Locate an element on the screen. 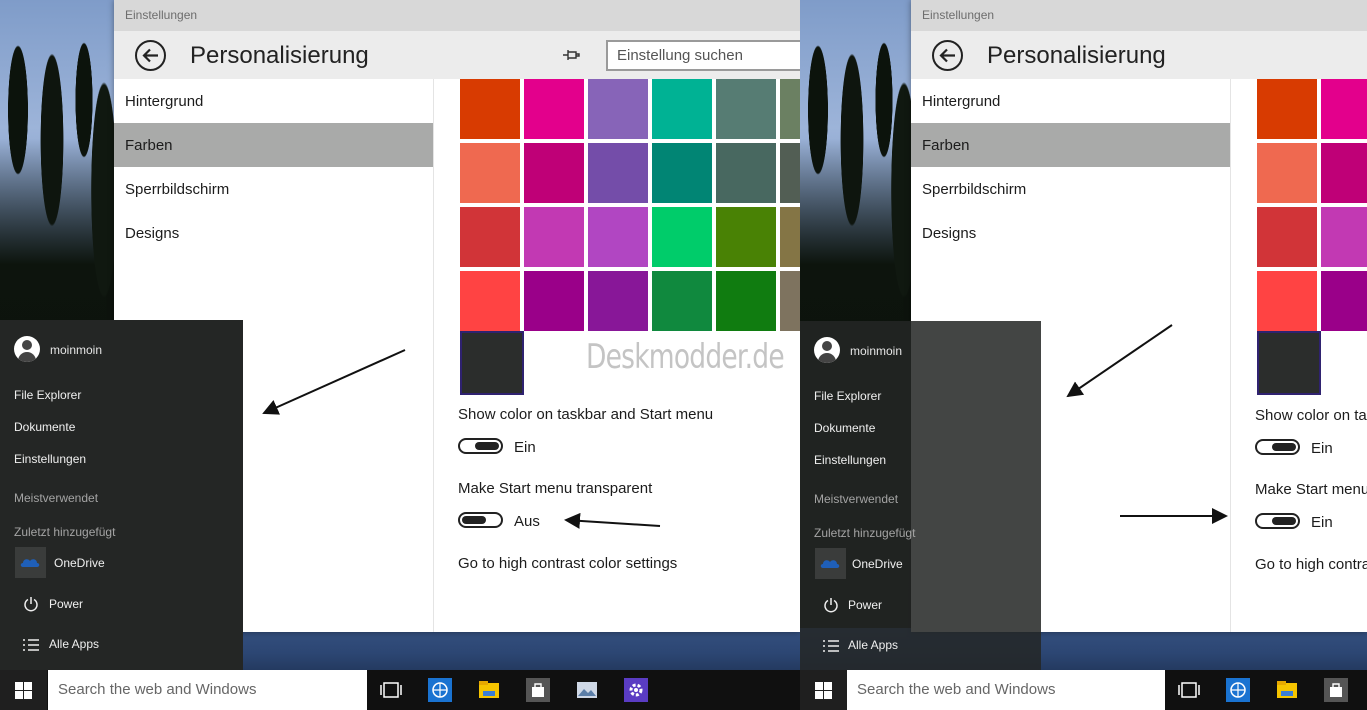 The width and height of the screenshot is (1367, 710). header-bar: Personalisierung is located at coordinates (1139, 55).